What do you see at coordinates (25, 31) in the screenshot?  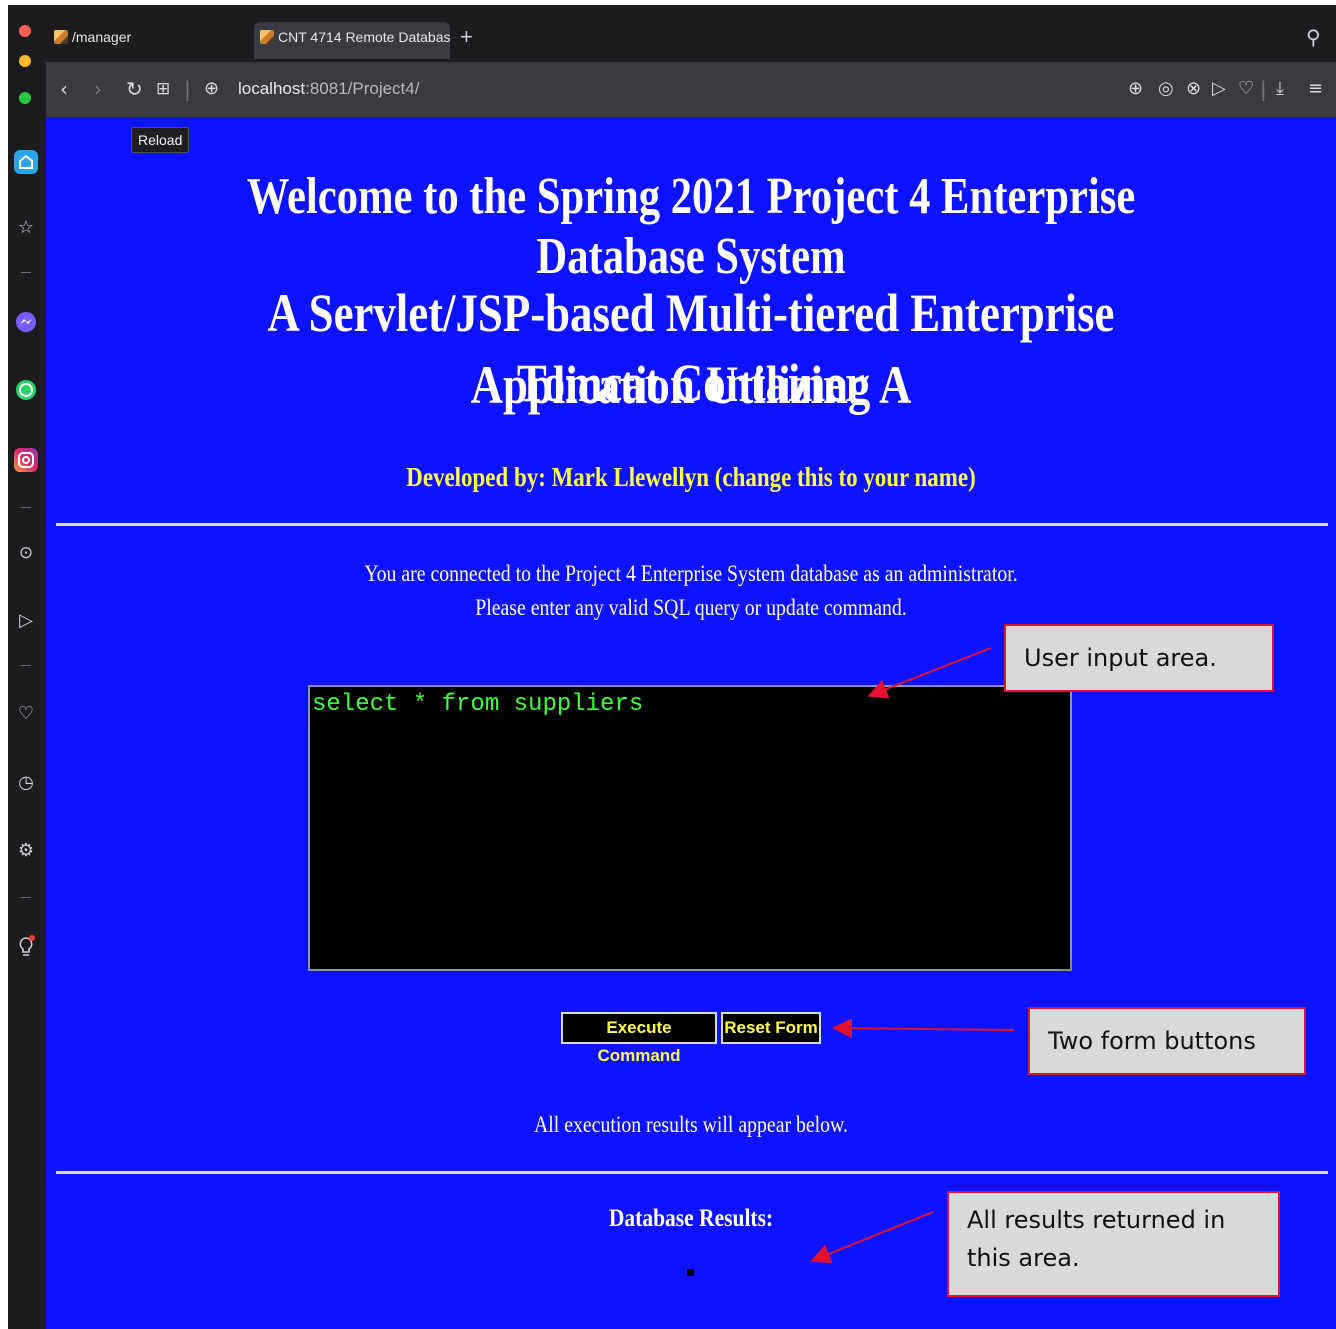 I see `close-window-dot` at bounding box center [25, 31].